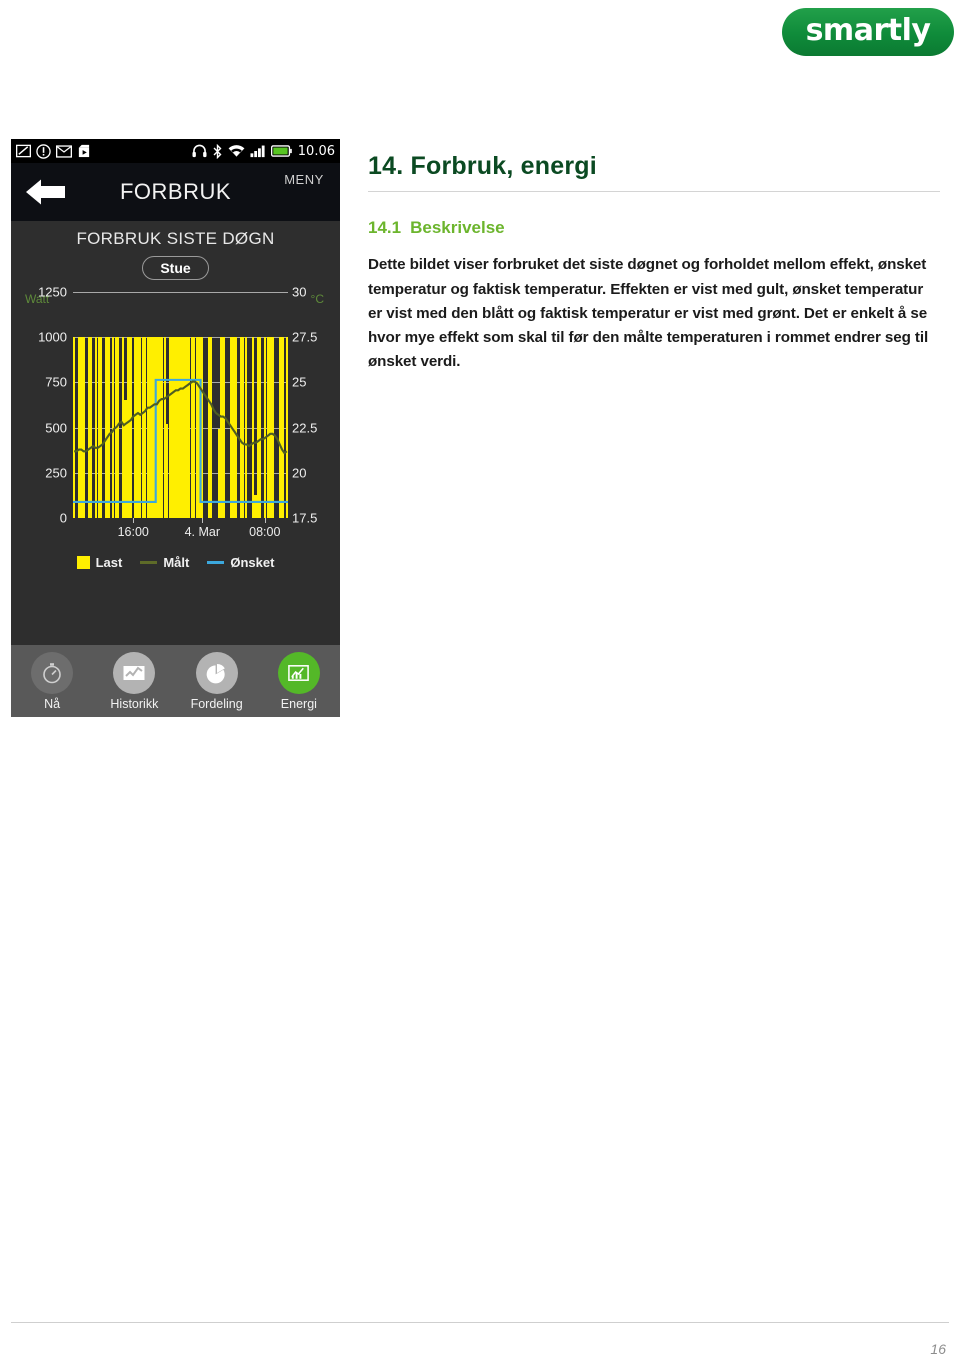 This screenshot has height=1369, width=960. What do you see at coordinates (265, 532) in the screenshot?
I see `x-tick-label: 08:00` at bounding box center [265, 532].